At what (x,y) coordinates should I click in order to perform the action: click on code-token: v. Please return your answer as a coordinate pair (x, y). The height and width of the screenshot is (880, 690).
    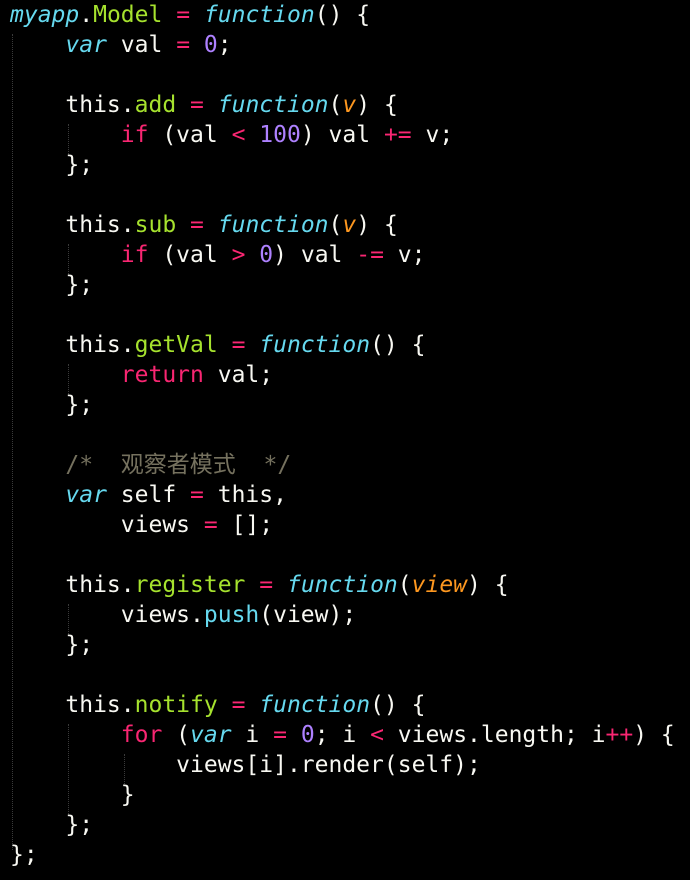
    Looking at the image, I should click on (349, 105).